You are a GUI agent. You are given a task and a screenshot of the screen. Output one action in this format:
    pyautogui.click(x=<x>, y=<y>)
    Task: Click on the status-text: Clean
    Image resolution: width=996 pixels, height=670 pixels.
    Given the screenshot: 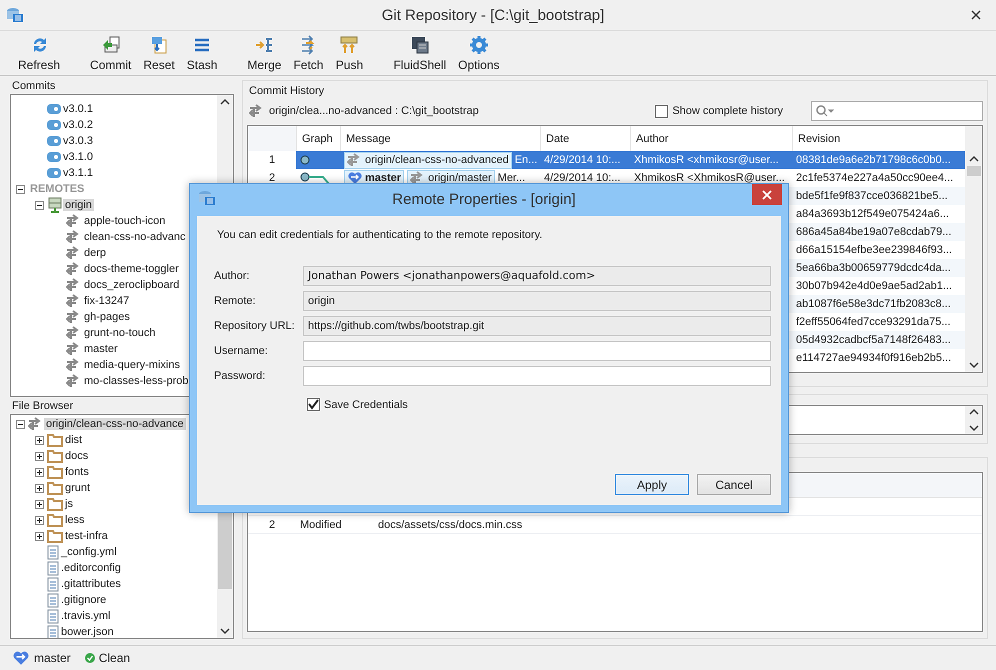 What is the action you would take?
    pyautogui.click(x=114, y=658)
    